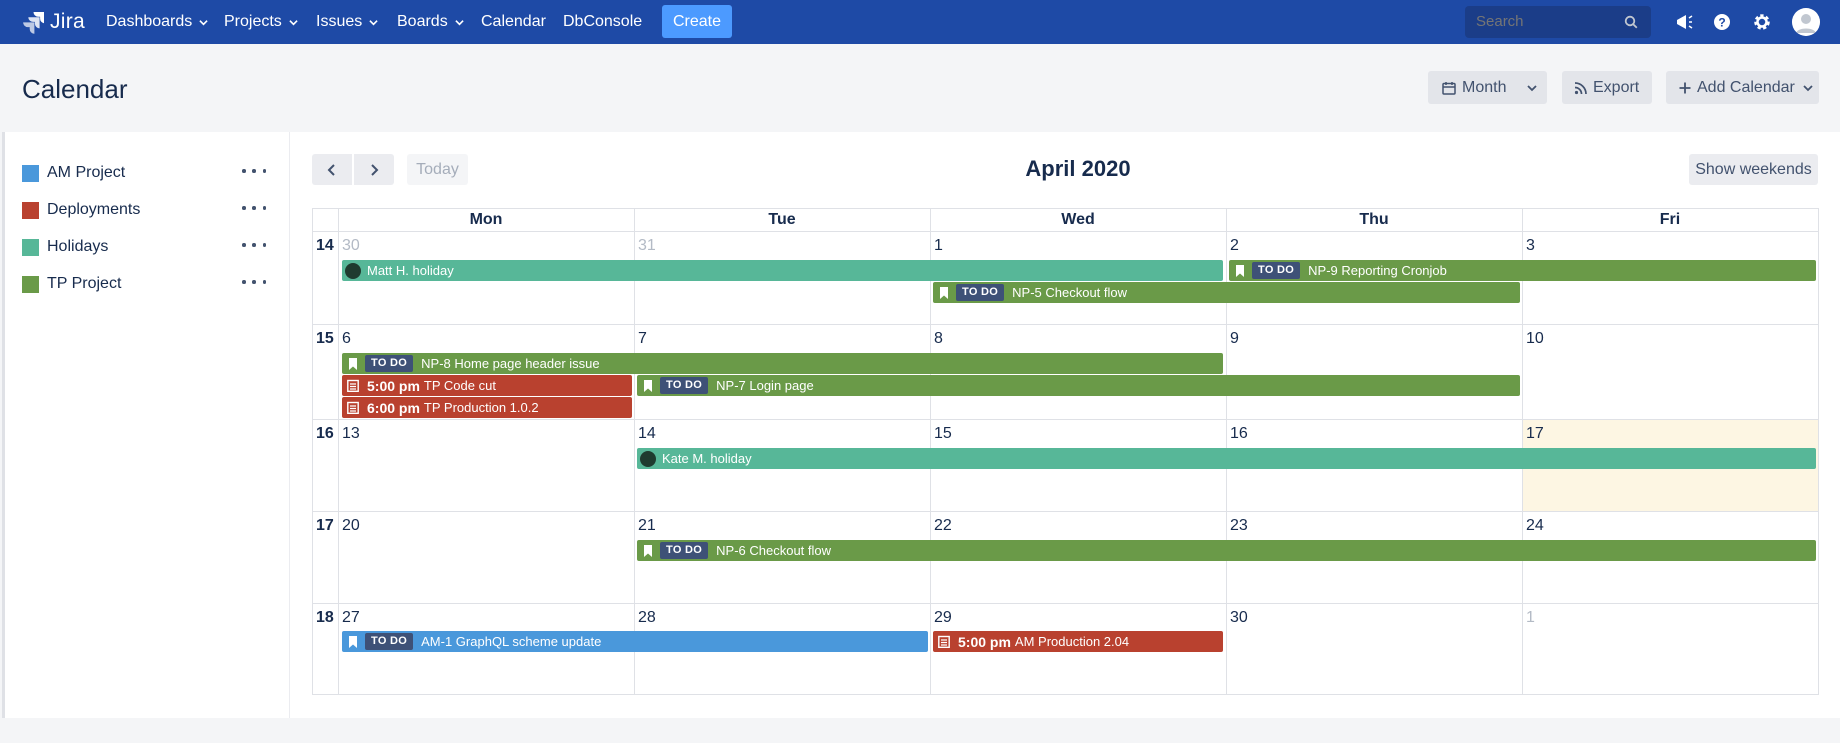 Image resolution: width=1840 pixels, height=743 pixels. Describe the element at coordinates (33, 23) in the screenshot. I see `jira-logo-icon` at that location.